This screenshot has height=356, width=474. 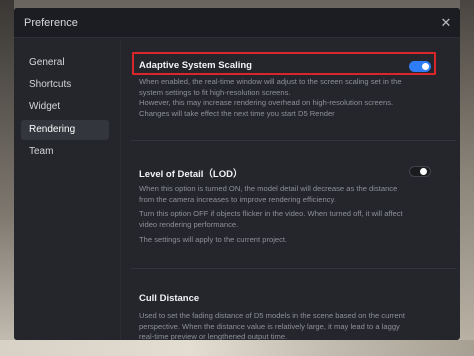 I want to click on sidebar-item-rendering: Rendering, so click(x=65, y=130).